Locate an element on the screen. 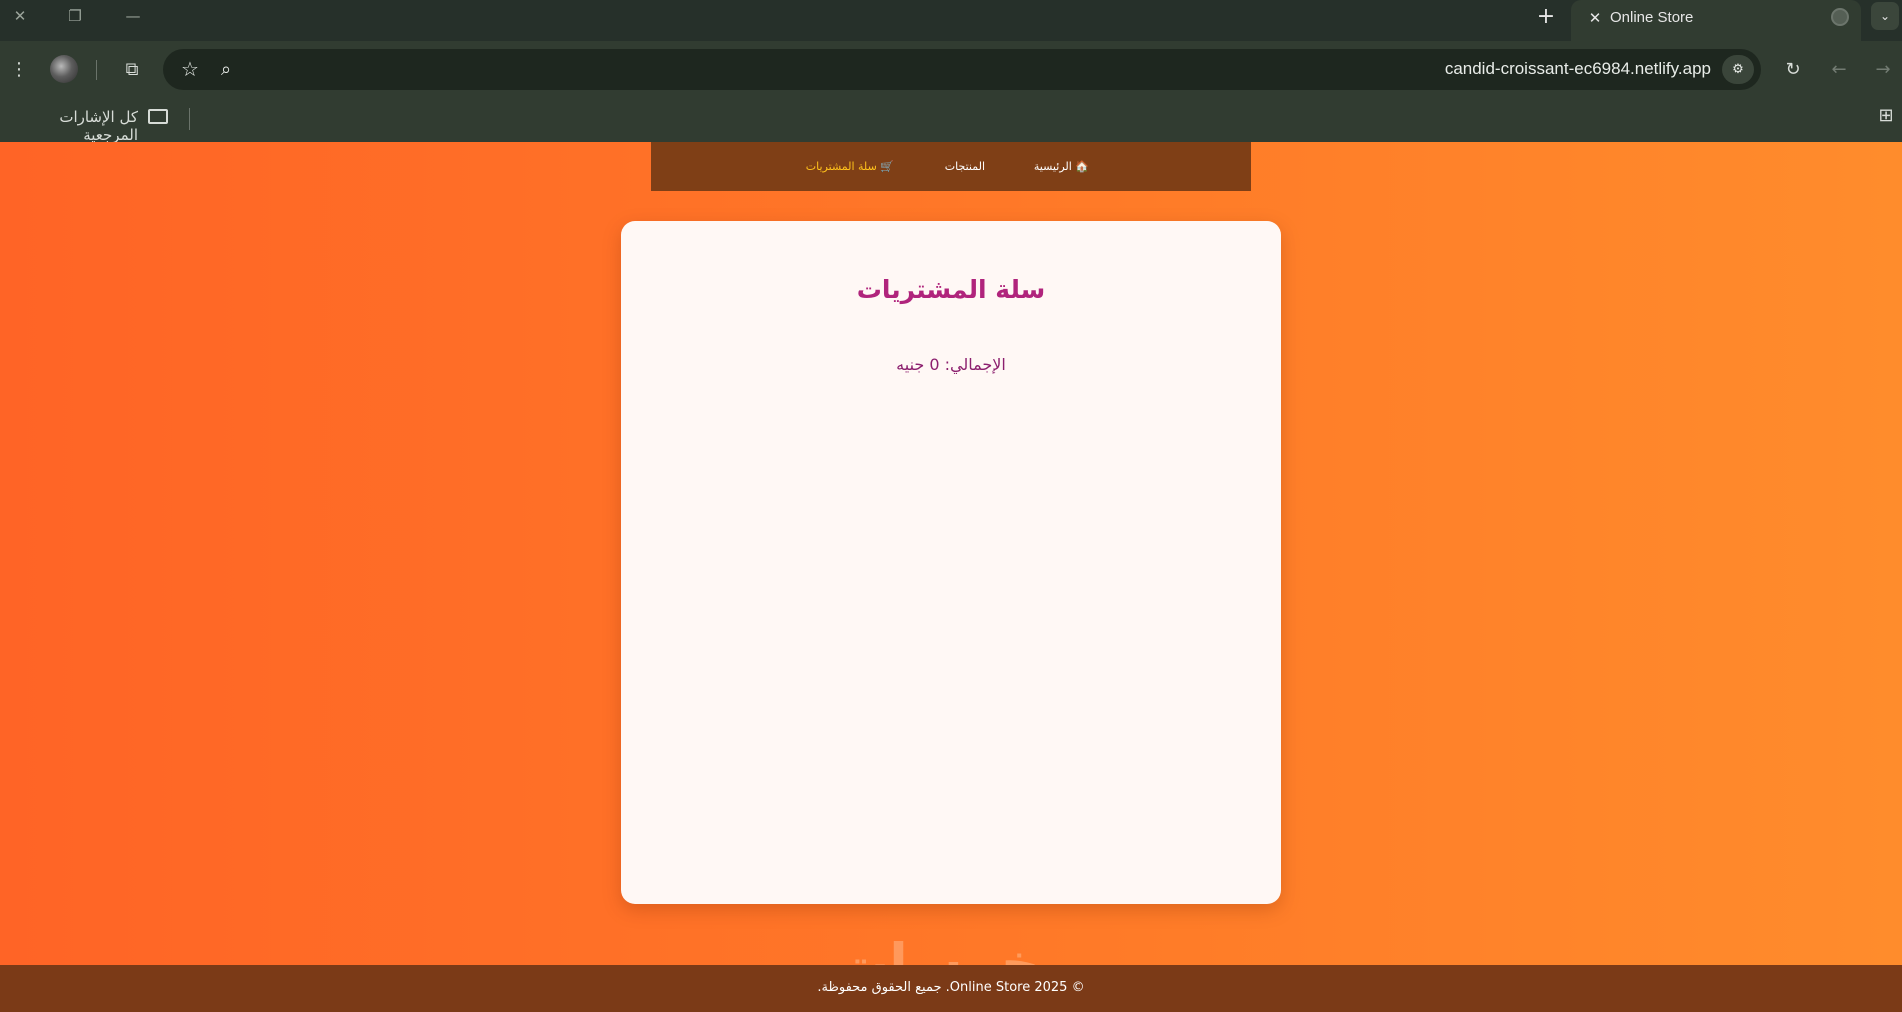 The height and width of the screenshot is (1012, 1902). globe-icon is located at coordinates (1840, 17).